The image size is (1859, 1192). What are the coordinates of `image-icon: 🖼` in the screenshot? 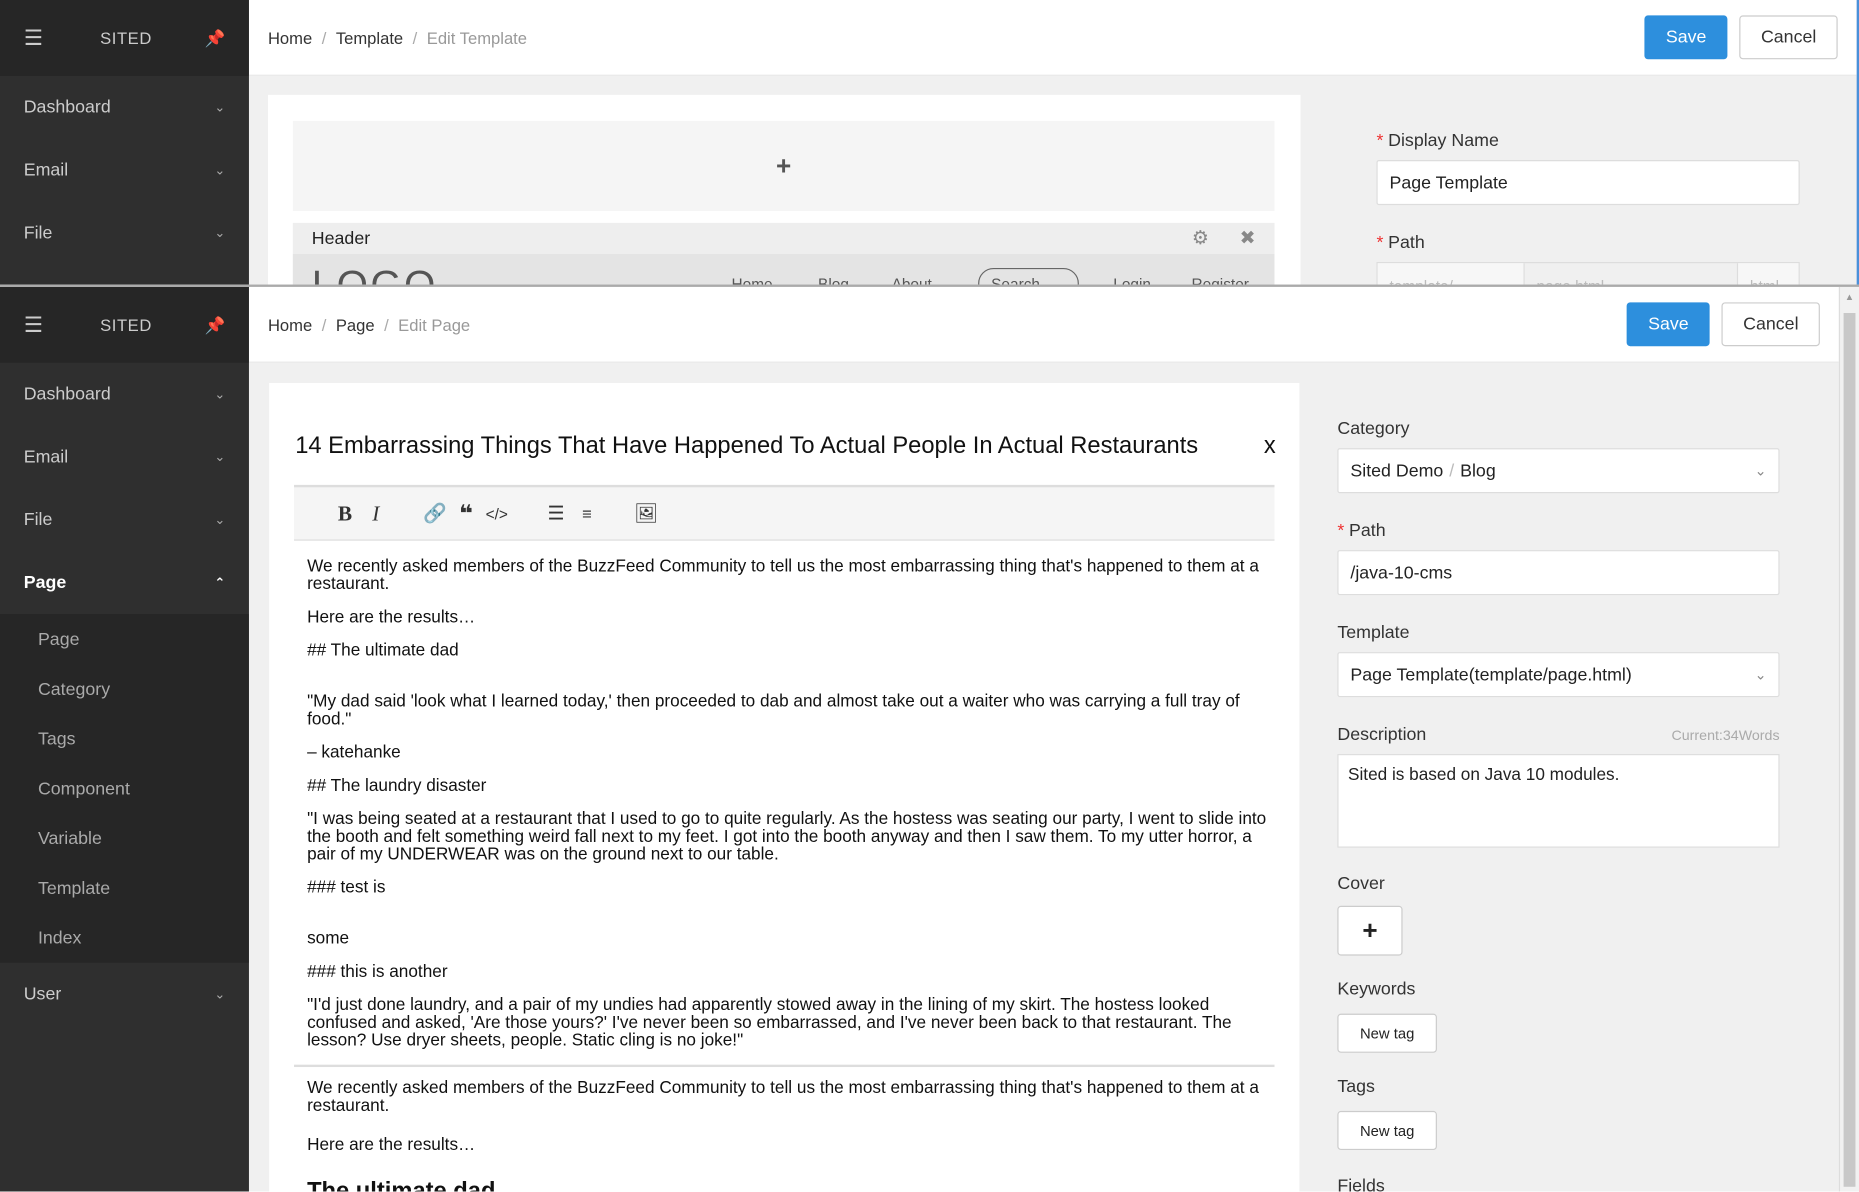 It's located at (646, 514).